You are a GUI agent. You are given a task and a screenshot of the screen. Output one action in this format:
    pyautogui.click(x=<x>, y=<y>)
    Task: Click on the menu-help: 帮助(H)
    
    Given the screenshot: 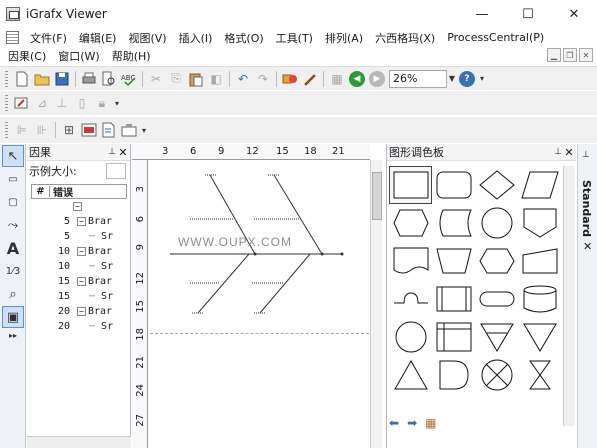 What is the action you would take?
    pyautogui.click(x=131, y=56)
    